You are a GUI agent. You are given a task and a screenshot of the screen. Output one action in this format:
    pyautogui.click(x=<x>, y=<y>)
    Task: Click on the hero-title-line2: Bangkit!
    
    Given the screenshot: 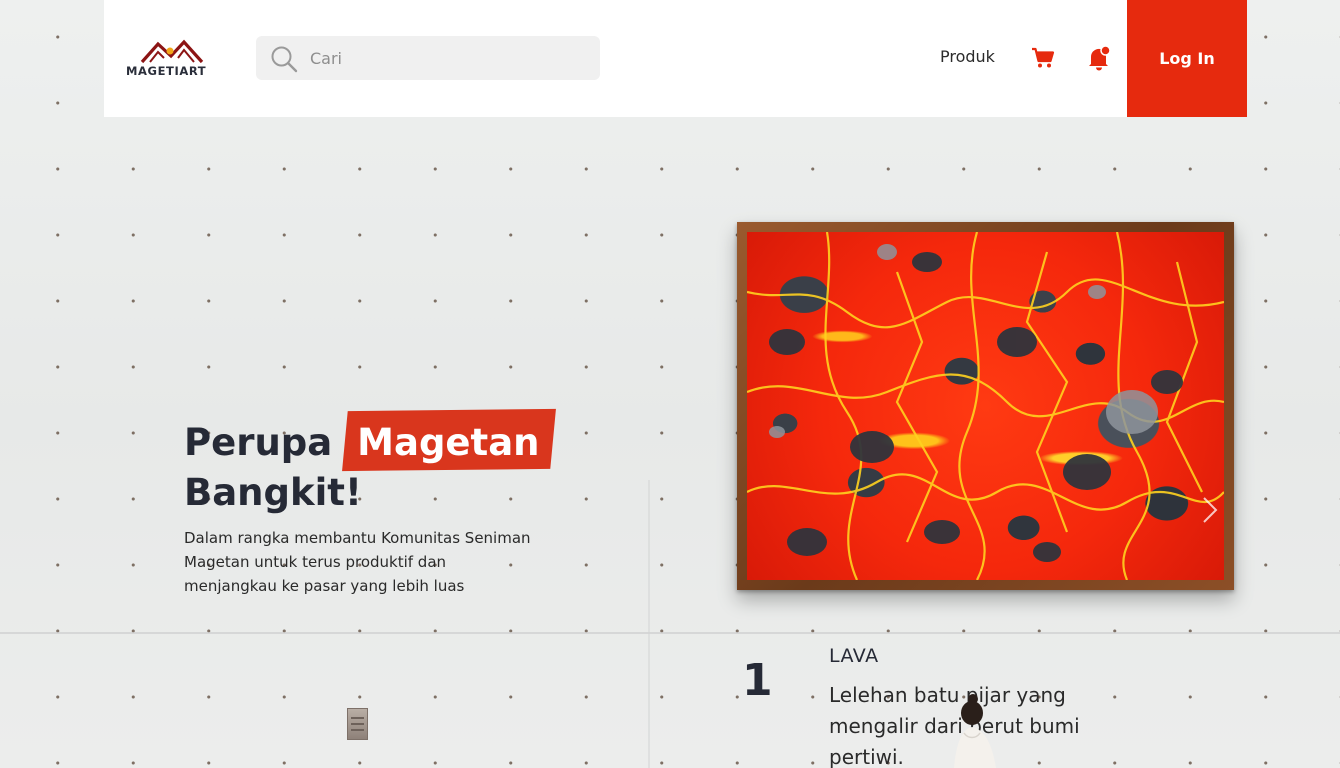 What is the action you would take?
    pyautogui.click(x=273, y=492)
    